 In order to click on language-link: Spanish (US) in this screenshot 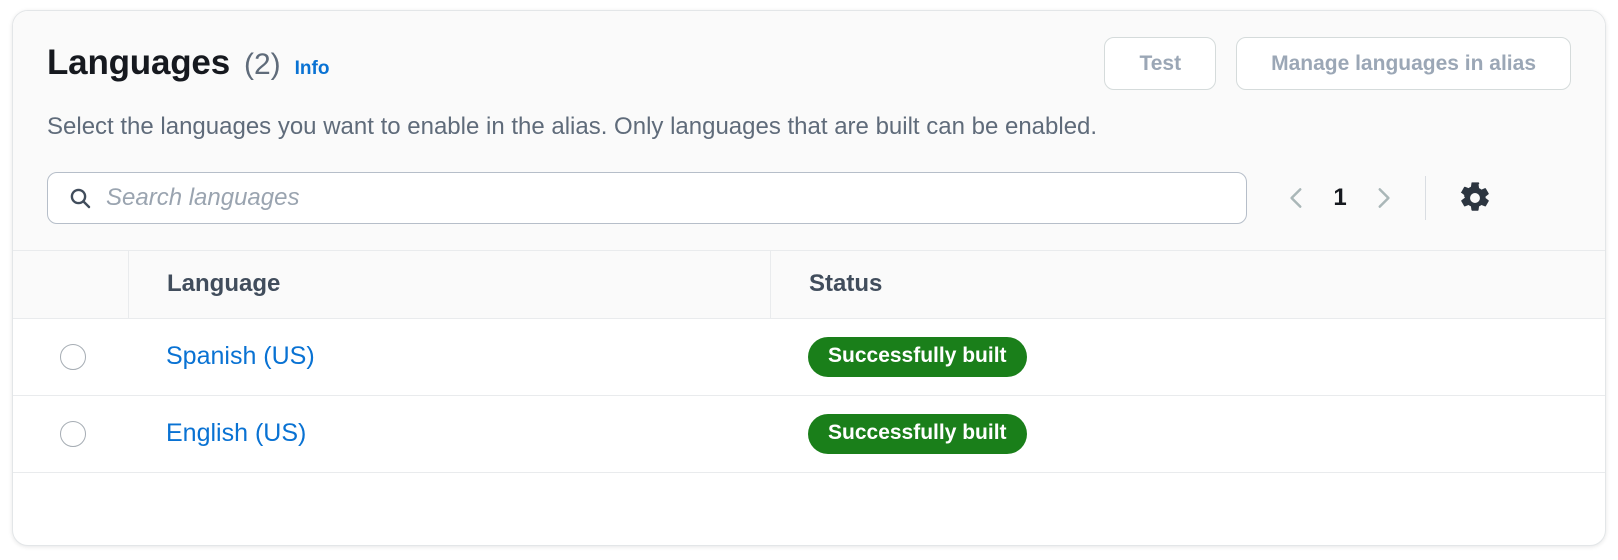, I will do `click(221, 356)`.